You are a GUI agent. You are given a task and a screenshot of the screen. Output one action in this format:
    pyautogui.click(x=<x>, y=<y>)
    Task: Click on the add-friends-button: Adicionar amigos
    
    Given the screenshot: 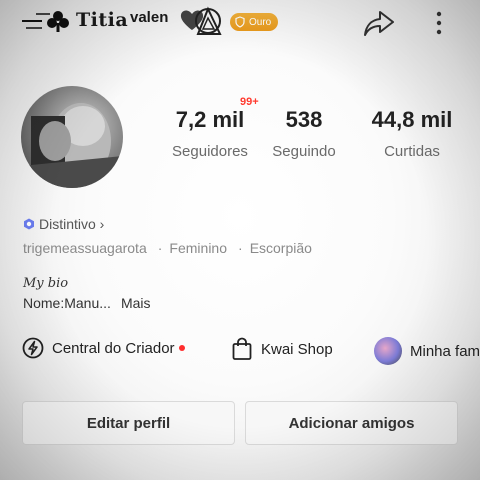 What is the action you would take?
    pyautogui.click(x=351, y=423)
    